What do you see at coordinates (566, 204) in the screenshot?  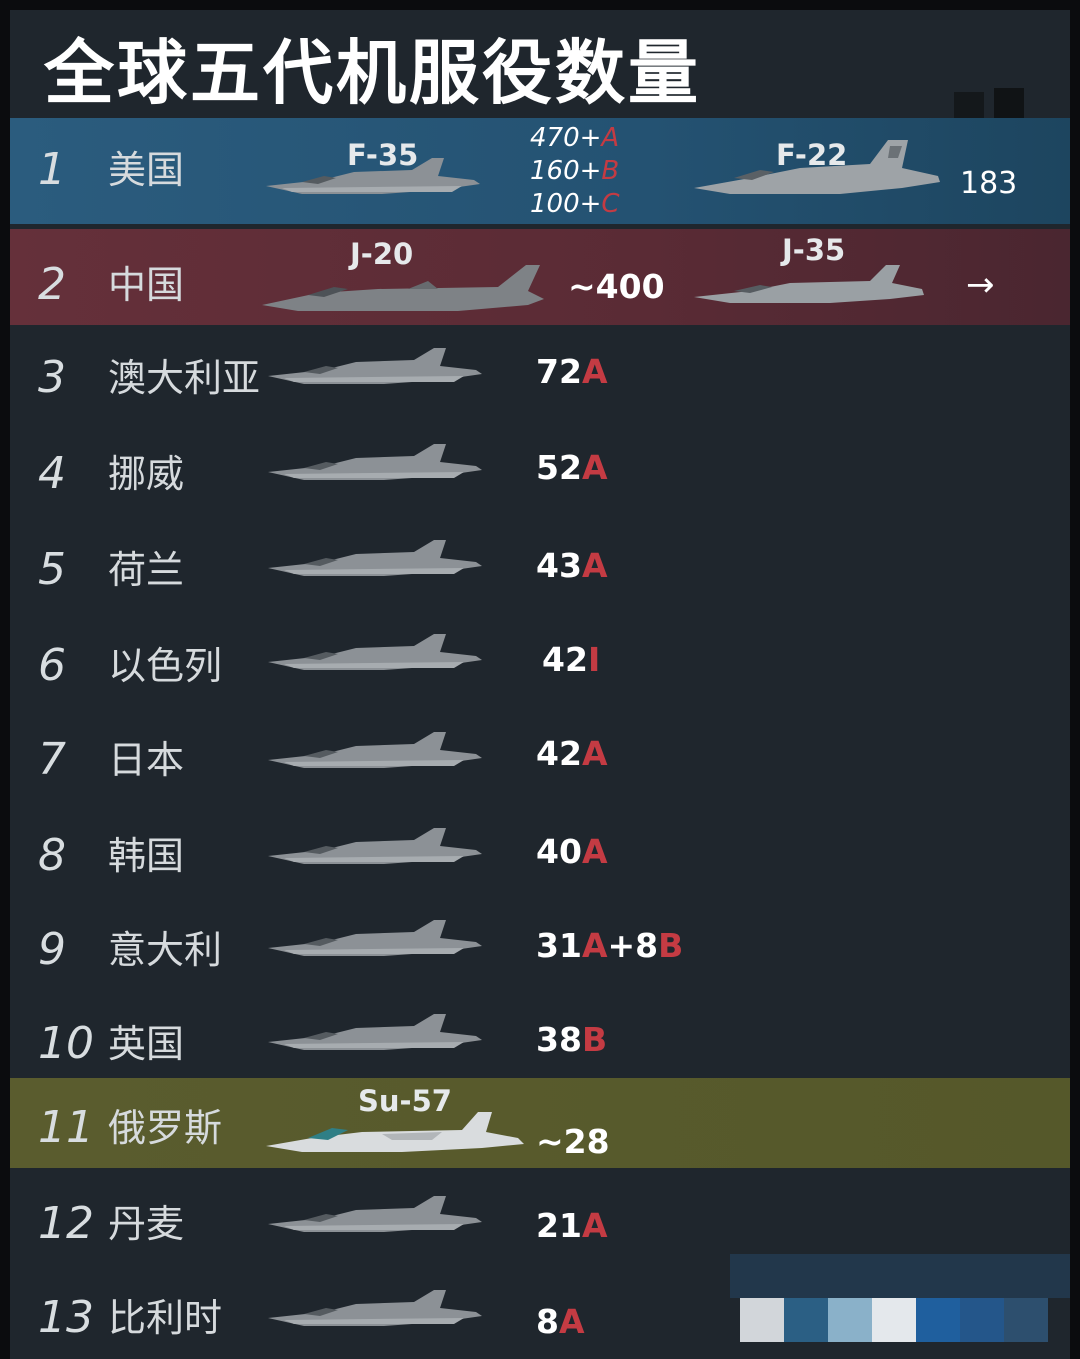 I see `count-value: 100+` at bounding box center [566, 204].